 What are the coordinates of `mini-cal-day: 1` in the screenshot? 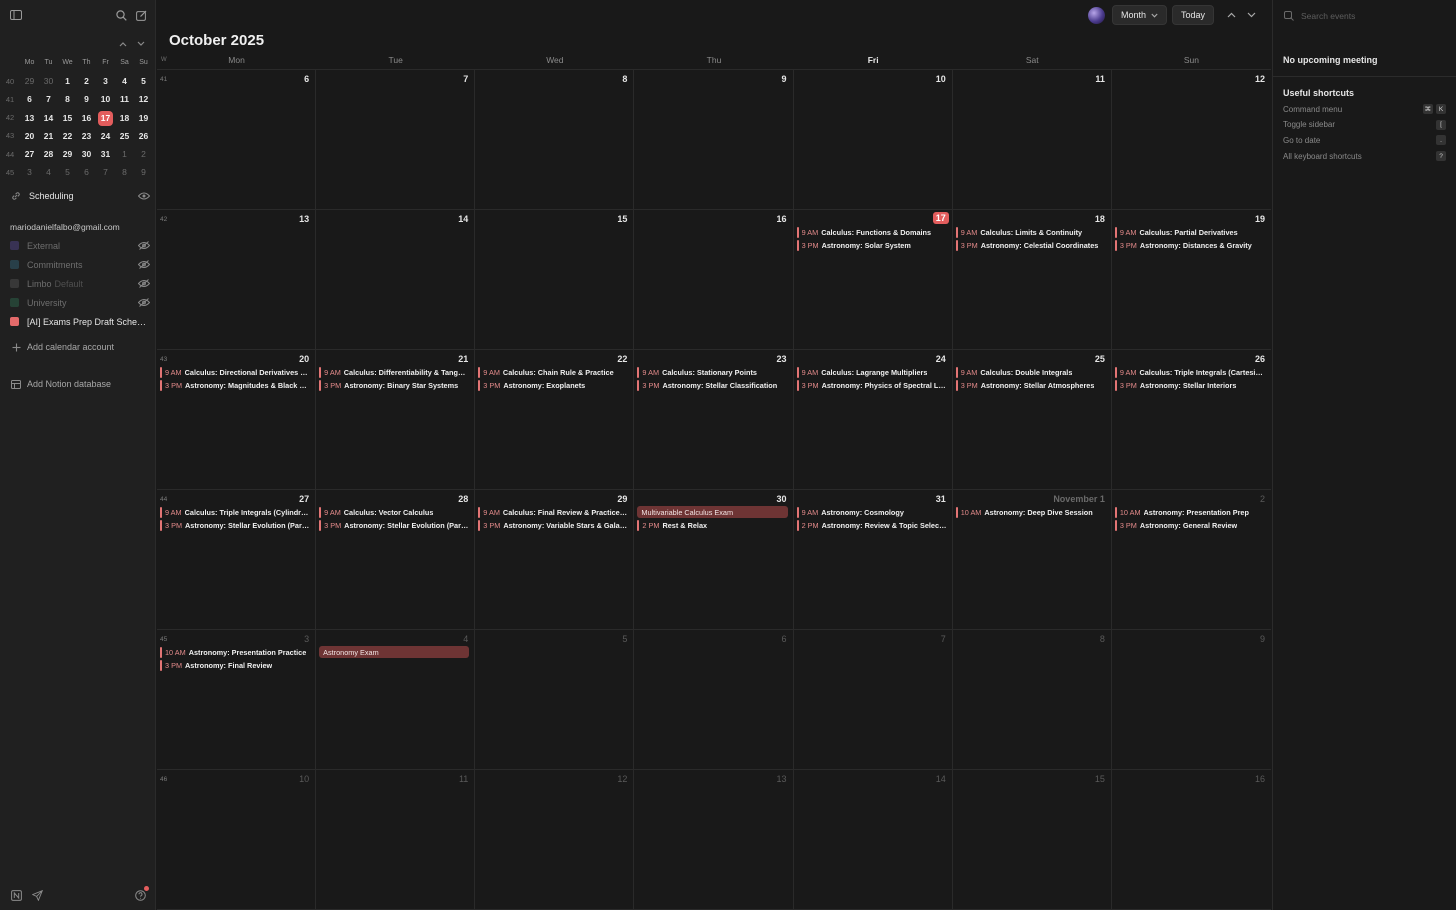 It's located at (124, 154).